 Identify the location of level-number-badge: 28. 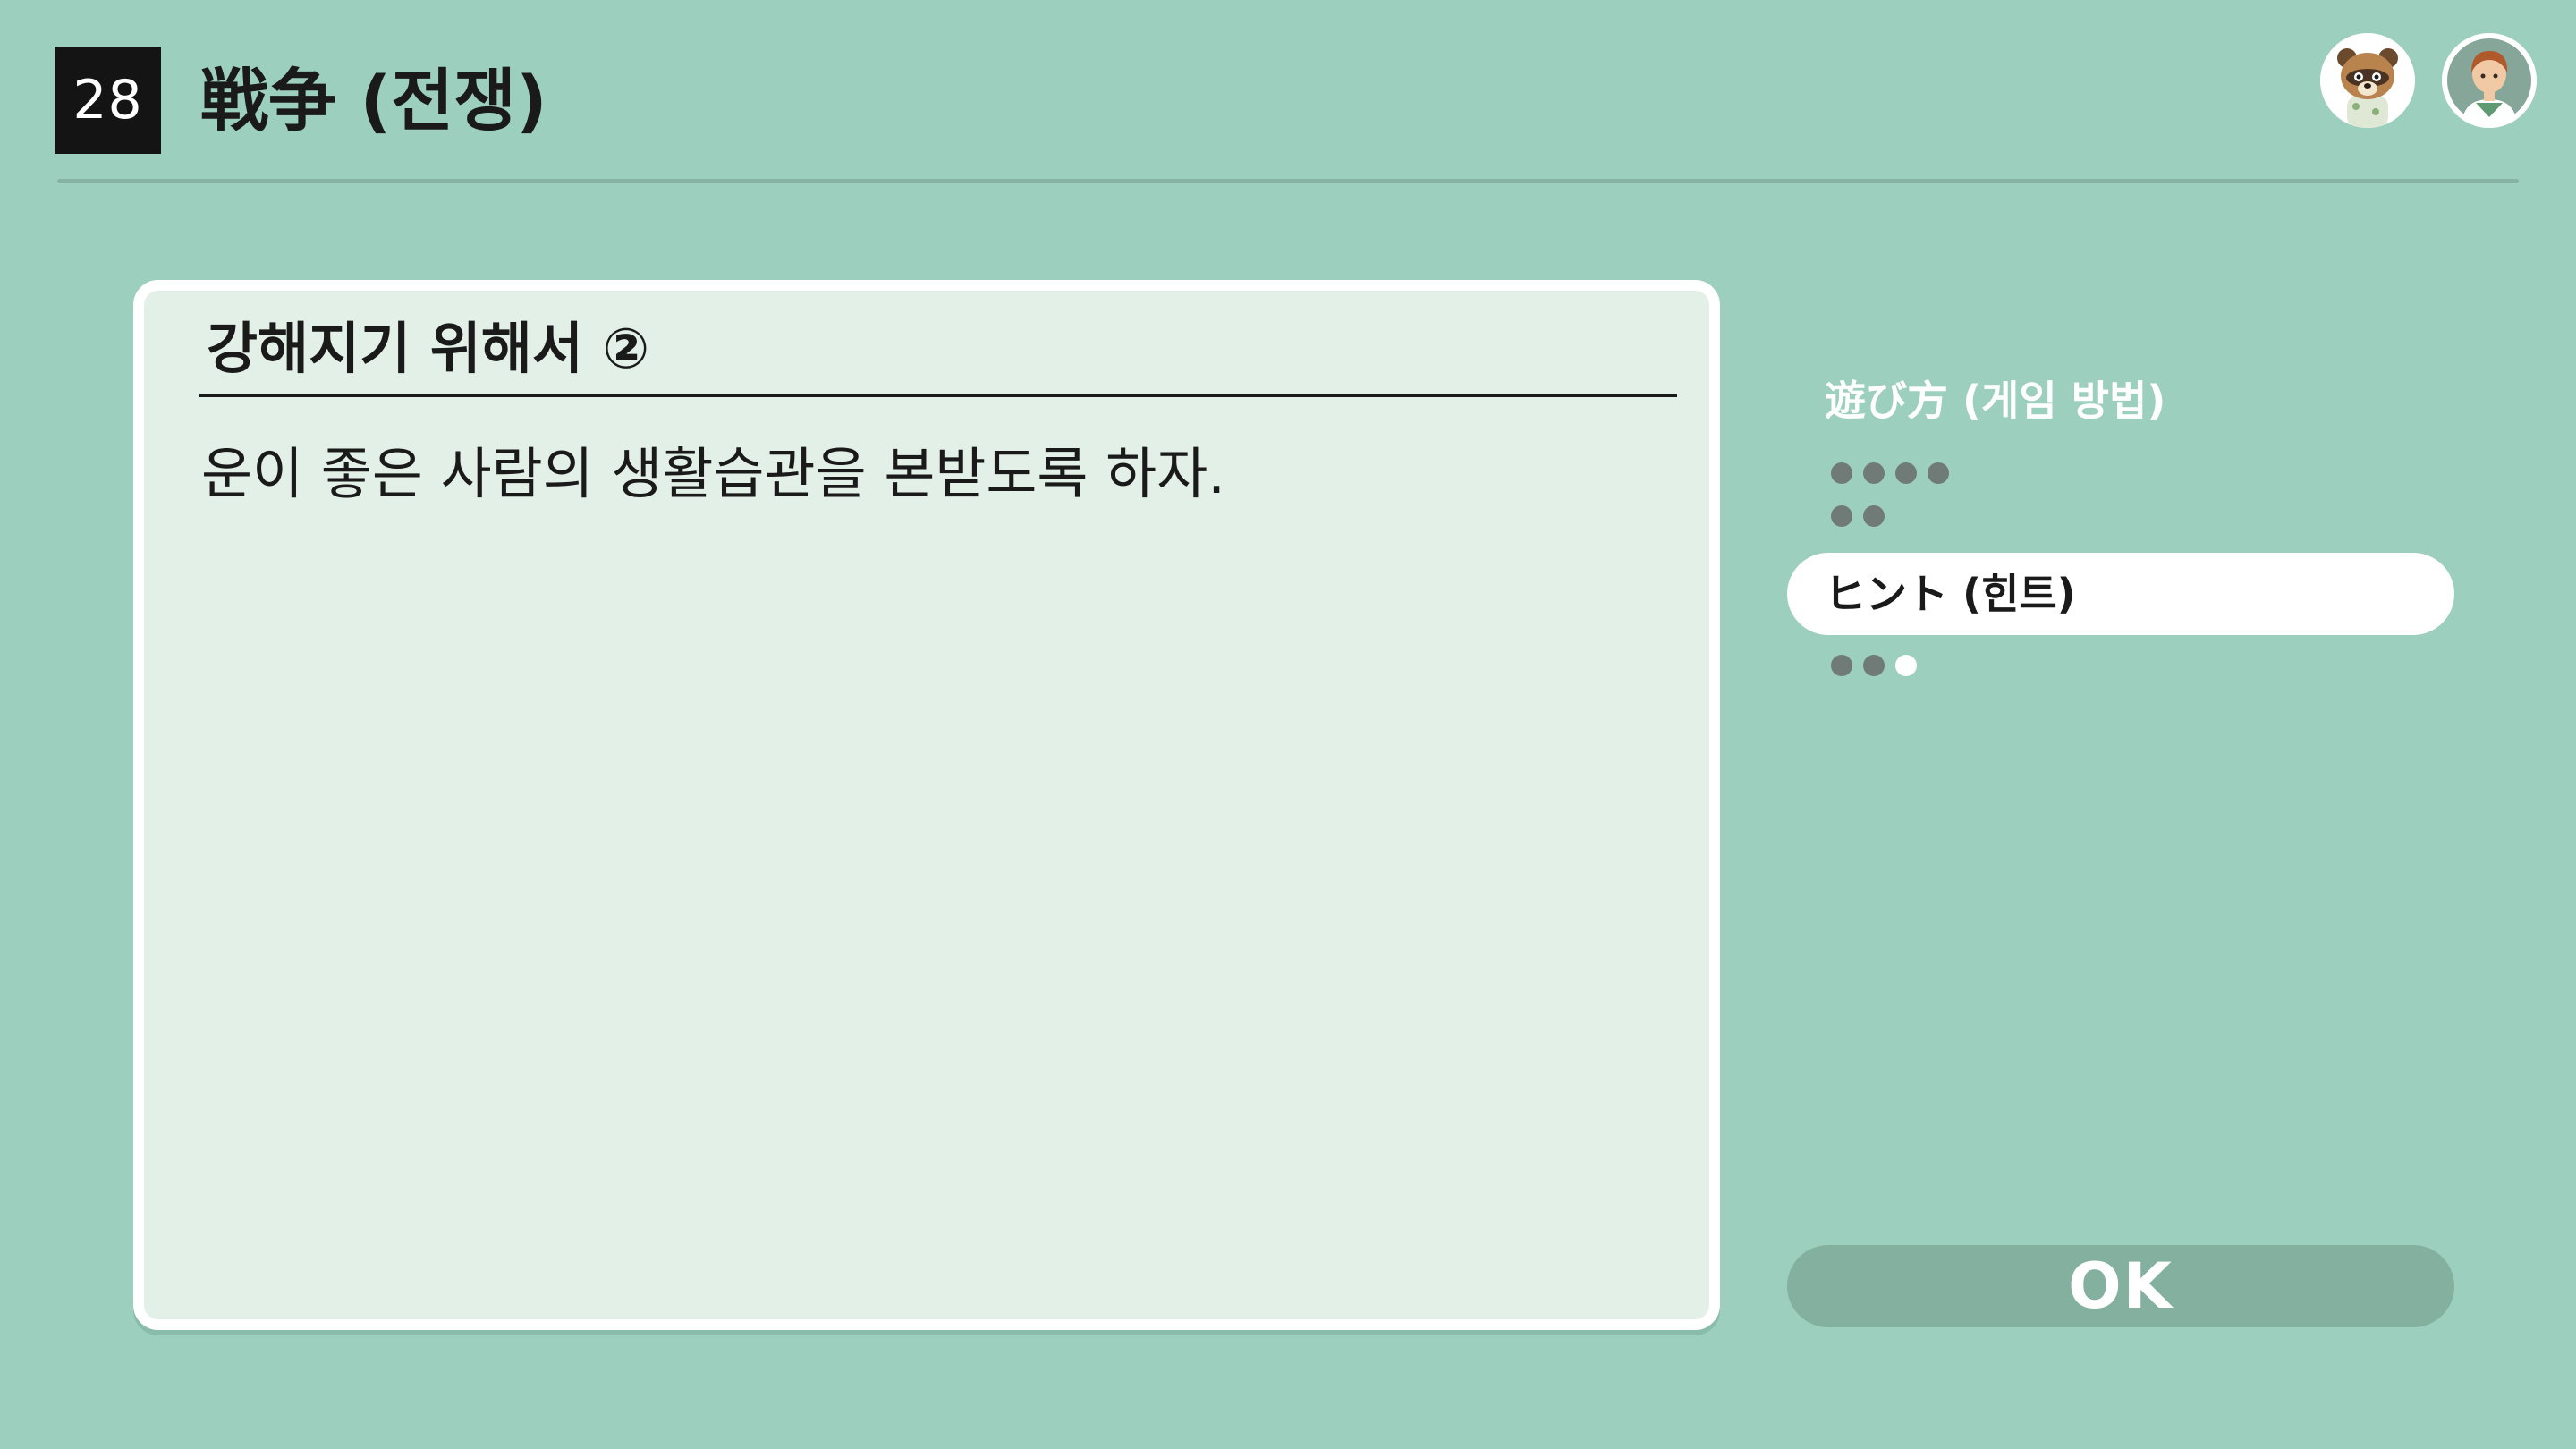
(108, 100).